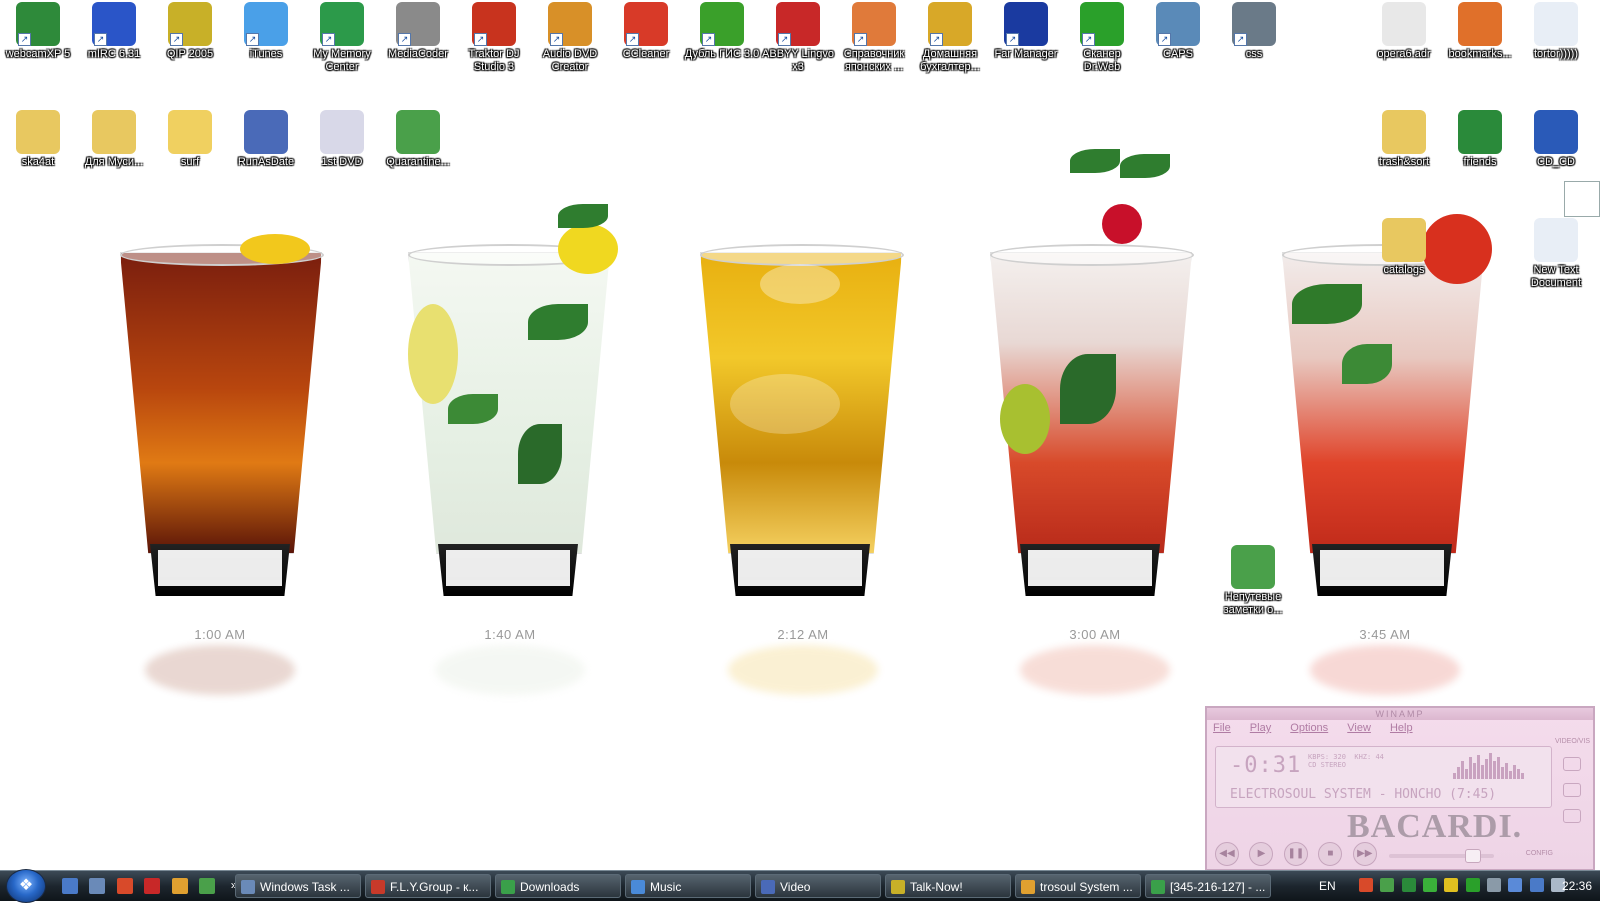  What do you see at coordinates (1364, 854) in the screenshot?
I see `next-icon: ▶▶` at bounding box center [1364, 854].